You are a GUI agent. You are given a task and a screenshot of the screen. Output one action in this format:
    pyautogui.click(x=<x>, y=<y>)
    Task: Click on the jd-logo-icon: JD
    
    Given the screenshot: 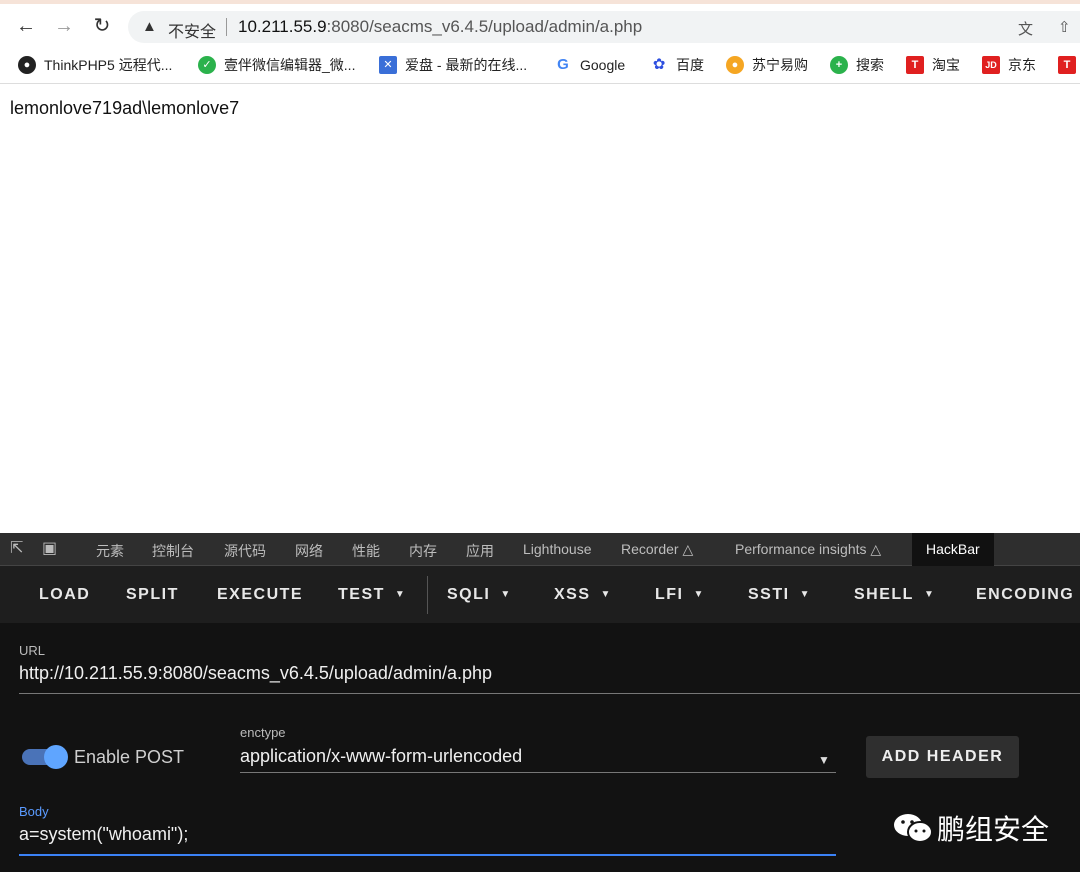 What is the action you would take?
    pyautogui.click(x=991, y=65)
    